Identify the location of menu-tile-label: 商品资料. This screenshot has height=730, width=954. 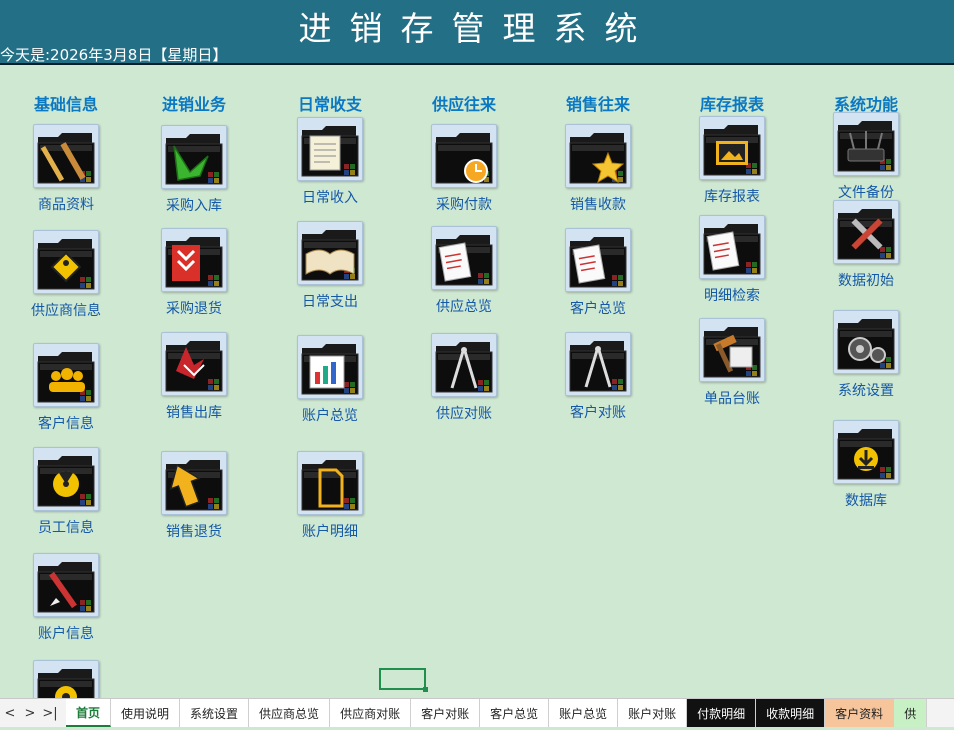
(66, 204).